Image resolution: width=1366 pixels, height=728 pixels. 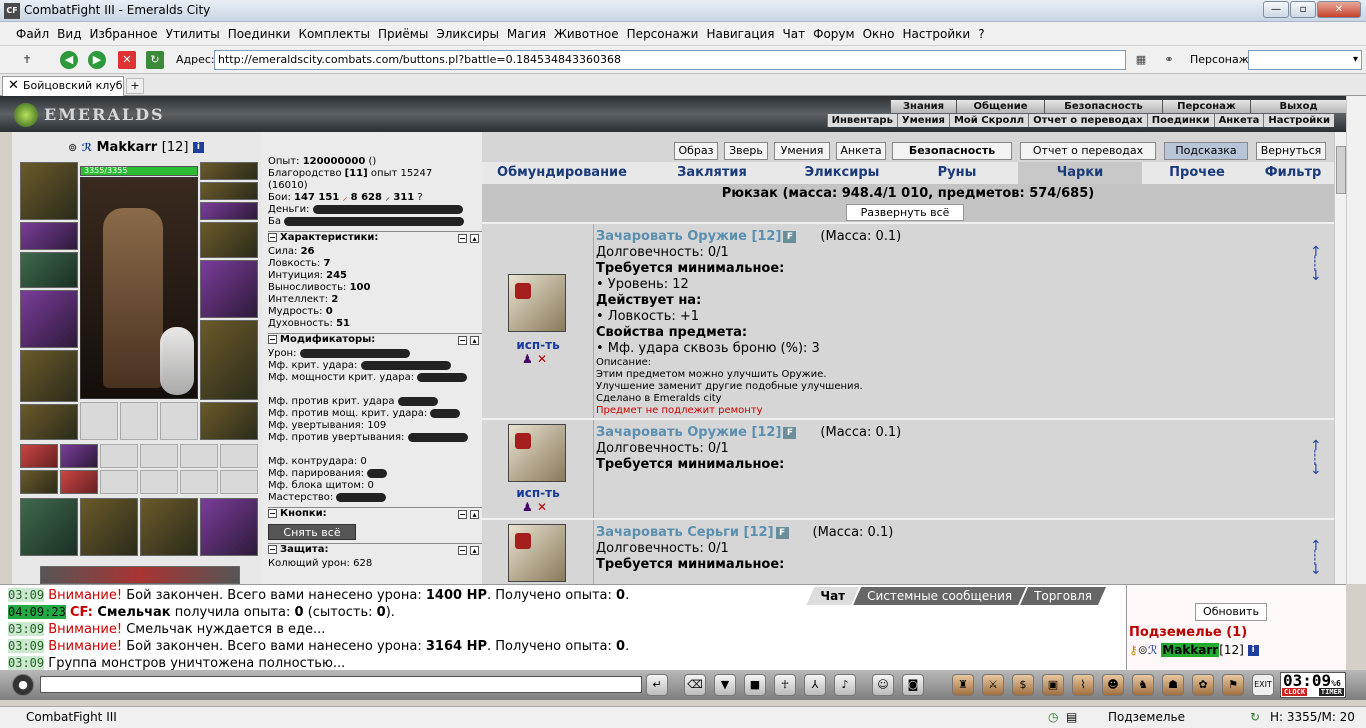 I want to click on tab-runes: Руны, so click(x=957, y=173).